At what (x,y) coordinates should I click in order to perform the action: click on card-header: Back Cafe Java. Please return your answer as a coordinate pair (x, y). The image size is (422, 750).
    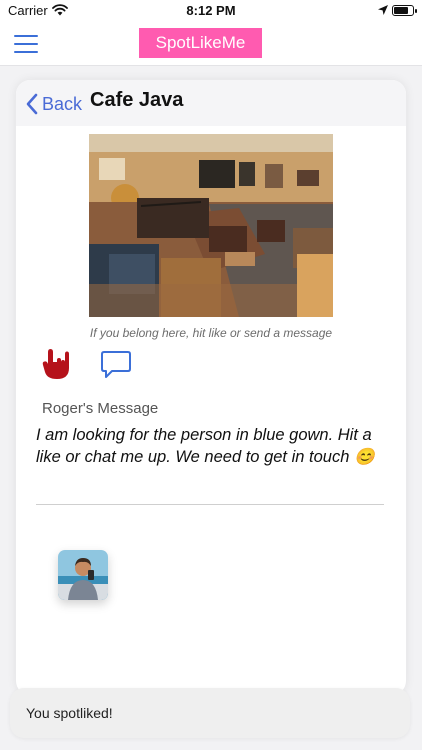
    Looking at the image, I should click on (211, 103).